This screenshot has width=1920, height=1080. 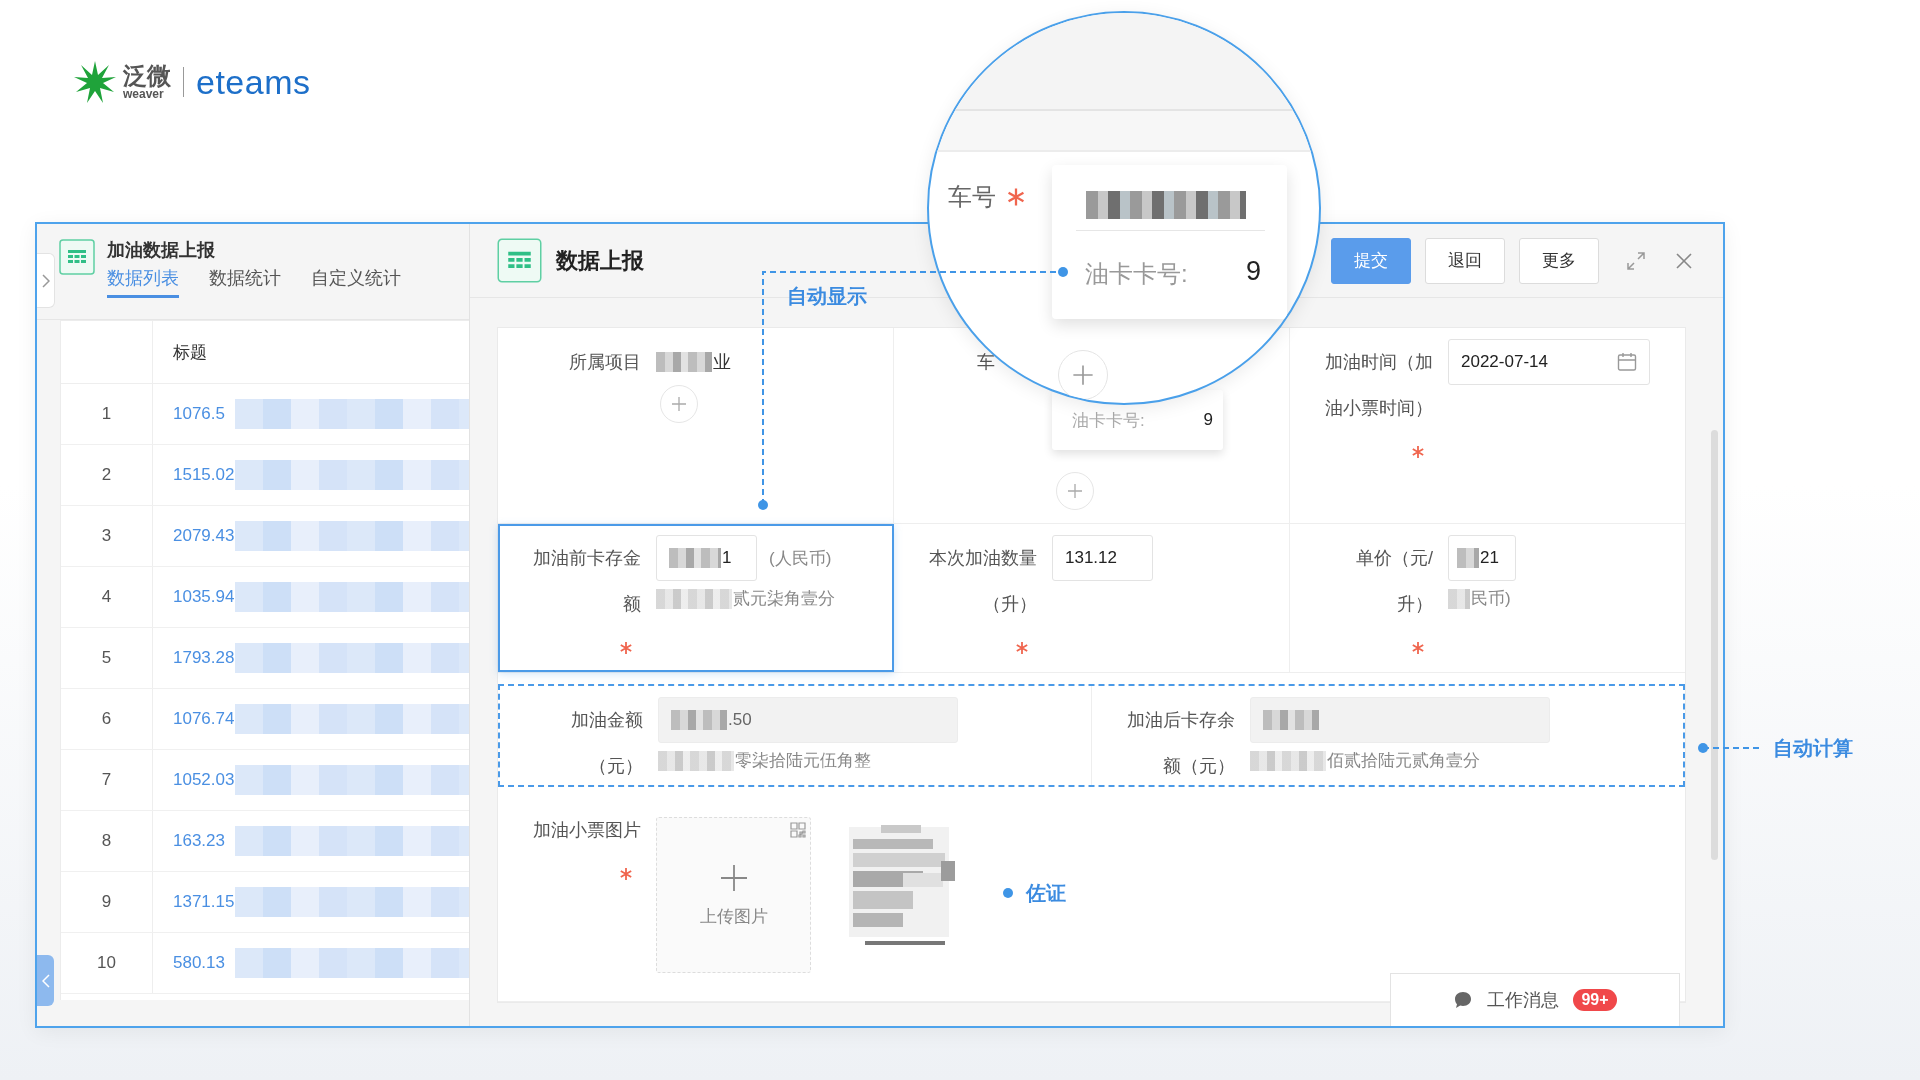 What do you see at coordinates (1559, 260) in the screenshot?
I see `action-button: 更多` at bounding box center [1559, 260].